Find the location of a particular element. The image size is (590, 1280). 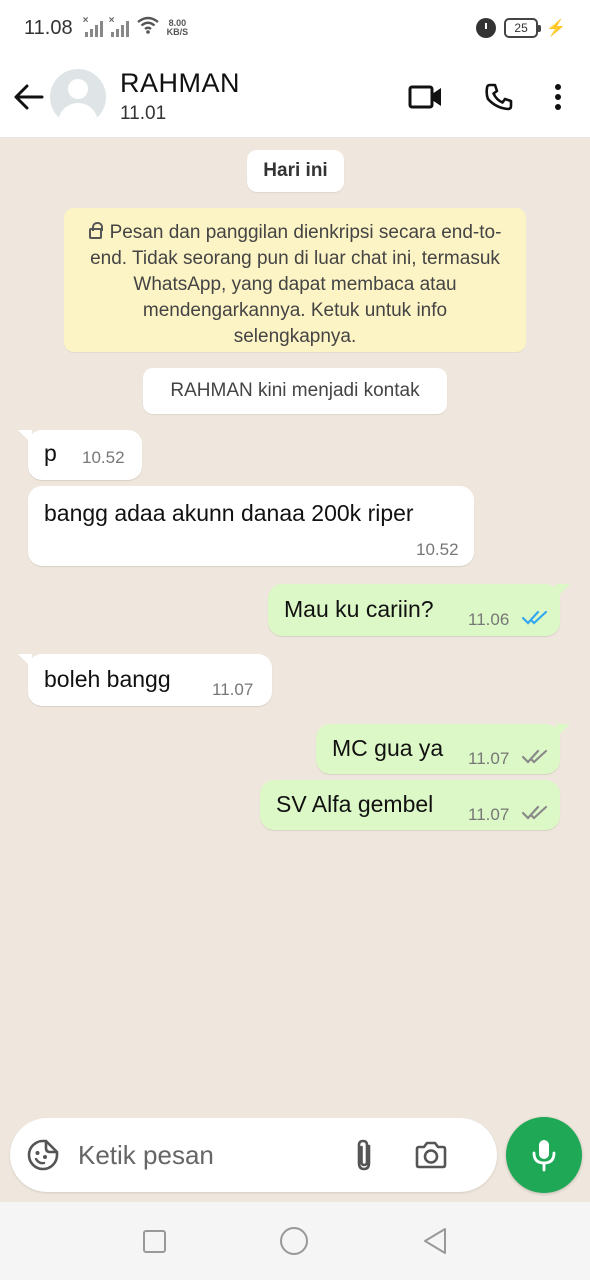

paperclip-icon is located at coordinates (364, 1155).